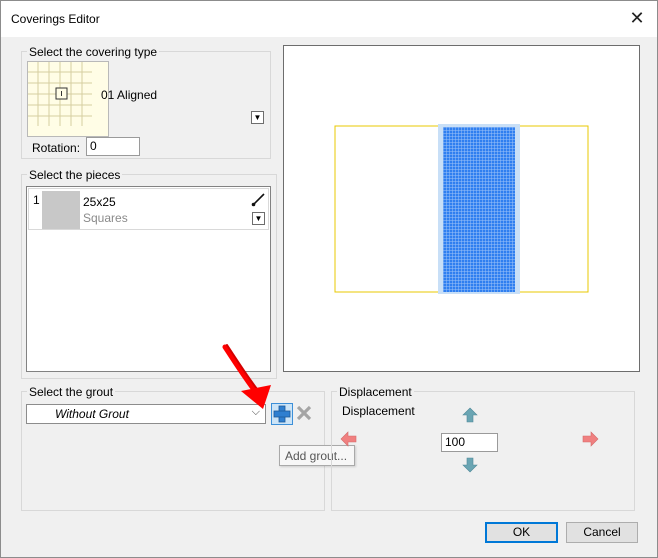  I want to click on arrow-up-icon, so click(470, 415).